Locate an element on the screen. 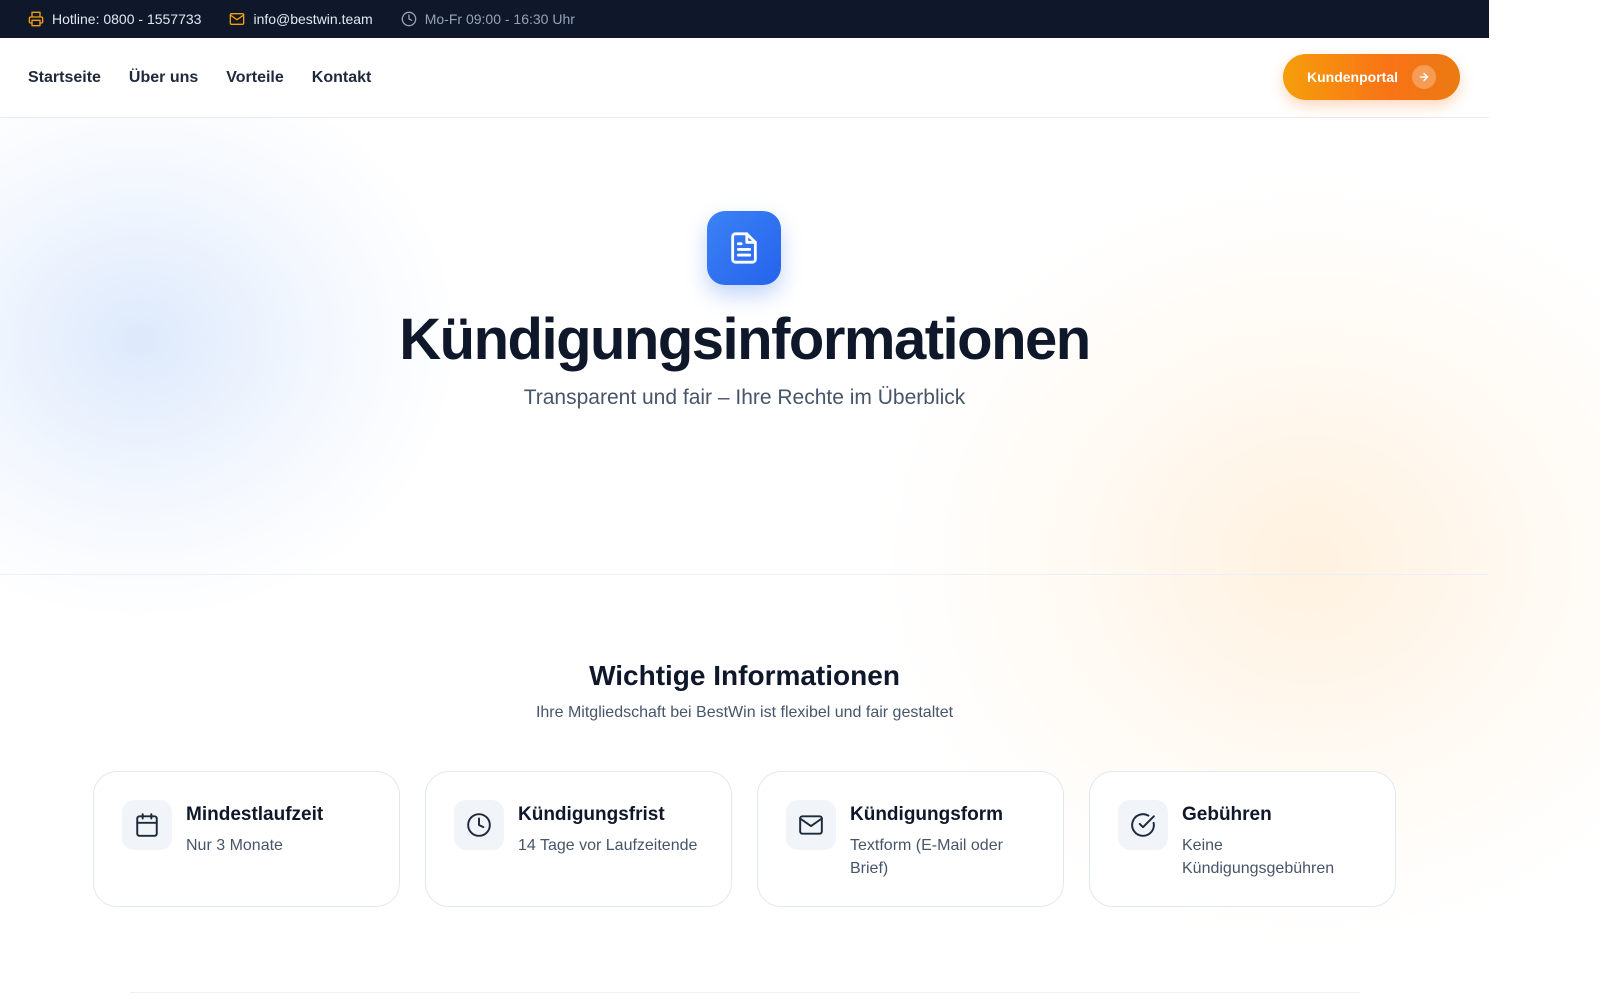 This screenshot has height=1000, width=1600. hotline-text: Hotline: 0800 - 1557733 is located at coordinates (127, 19).